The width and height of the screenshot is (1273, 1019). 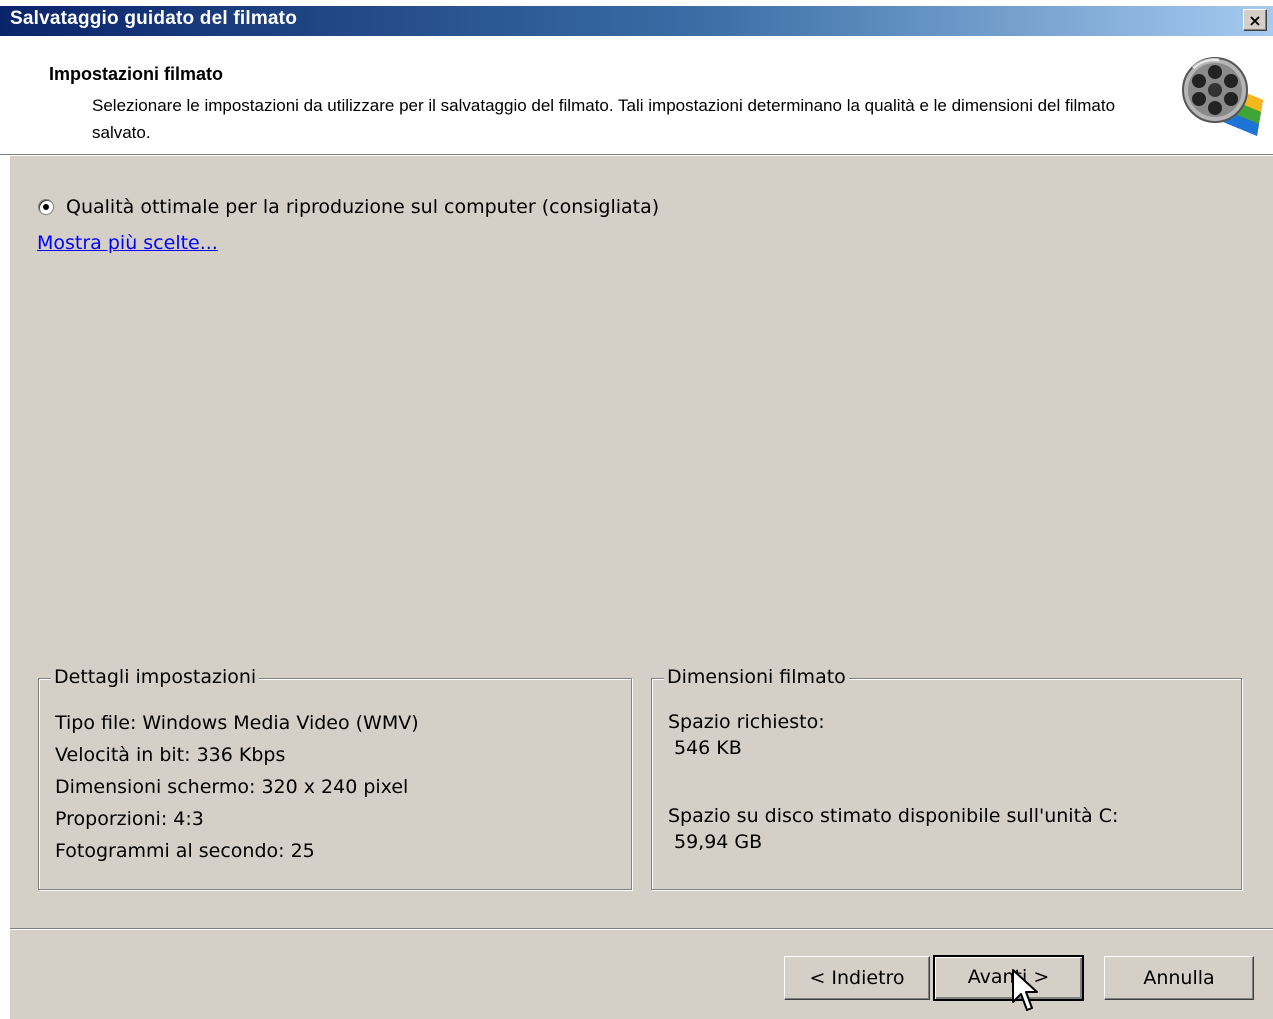 I want to click on close-icon: ×, so click(x=1255, y=20).